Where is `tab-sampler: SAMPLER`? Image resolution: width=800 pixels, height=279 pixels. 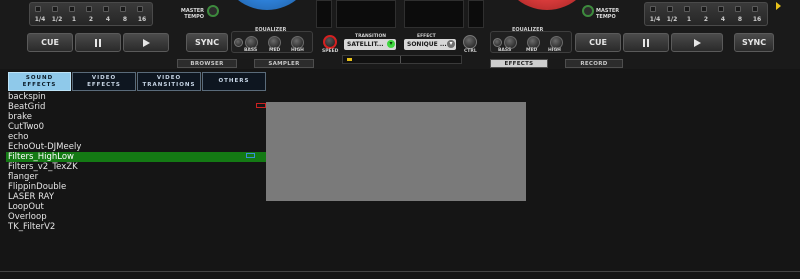 tab-sampler: SAMPLER is located at coordinates (284, 63).